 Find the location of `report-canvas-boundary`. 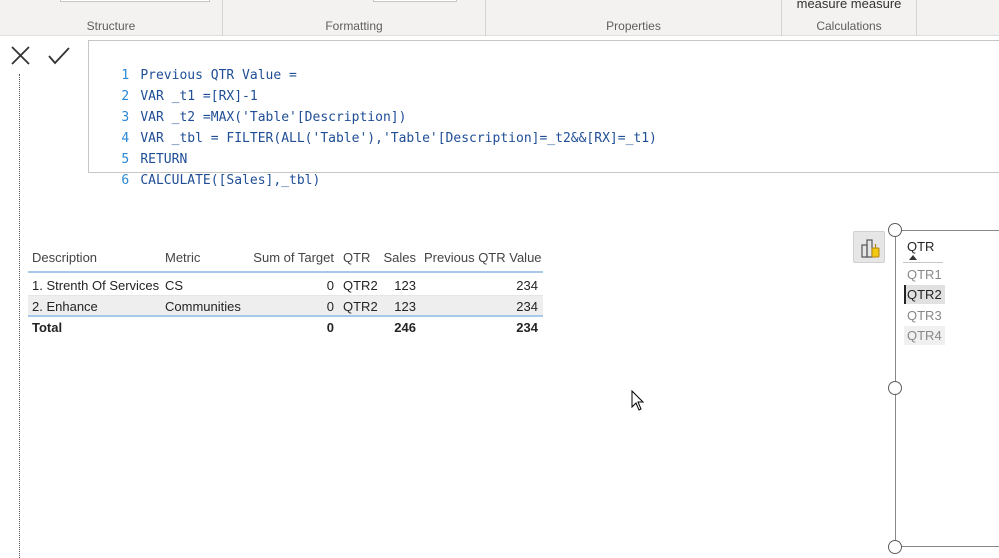

report-canvas-boundary is located at coordinates (19, 316).